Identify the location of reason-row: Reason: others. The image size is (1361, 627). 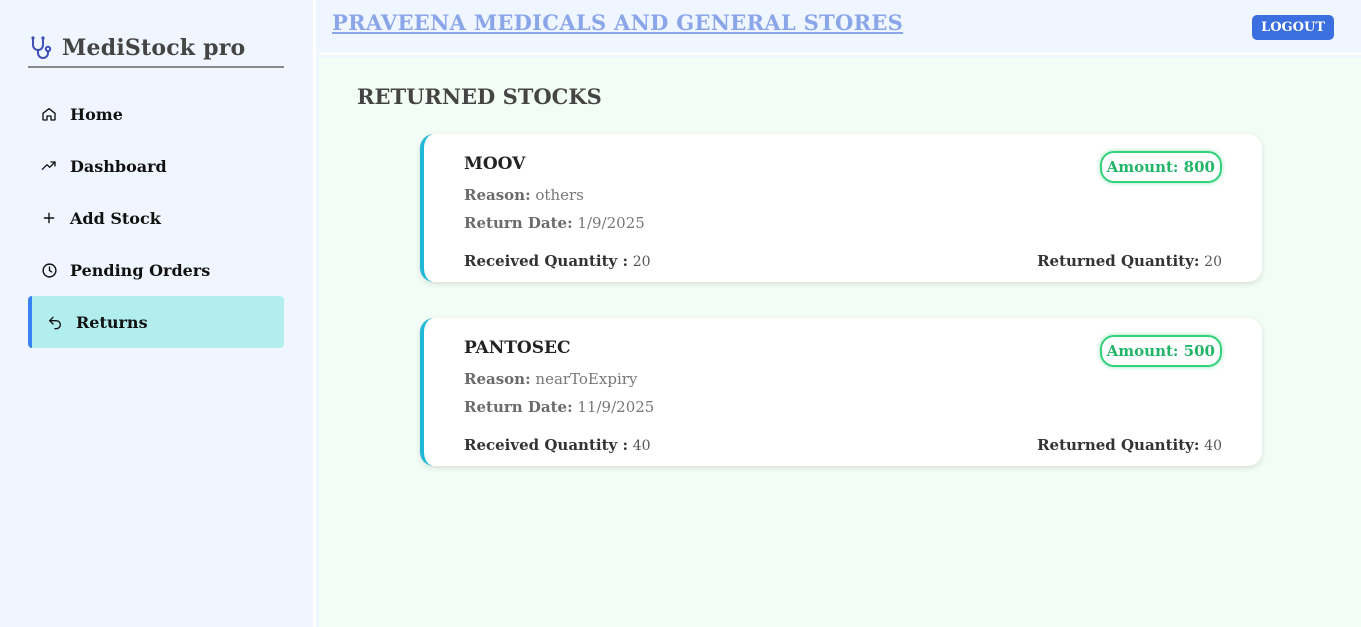
(524, 195).